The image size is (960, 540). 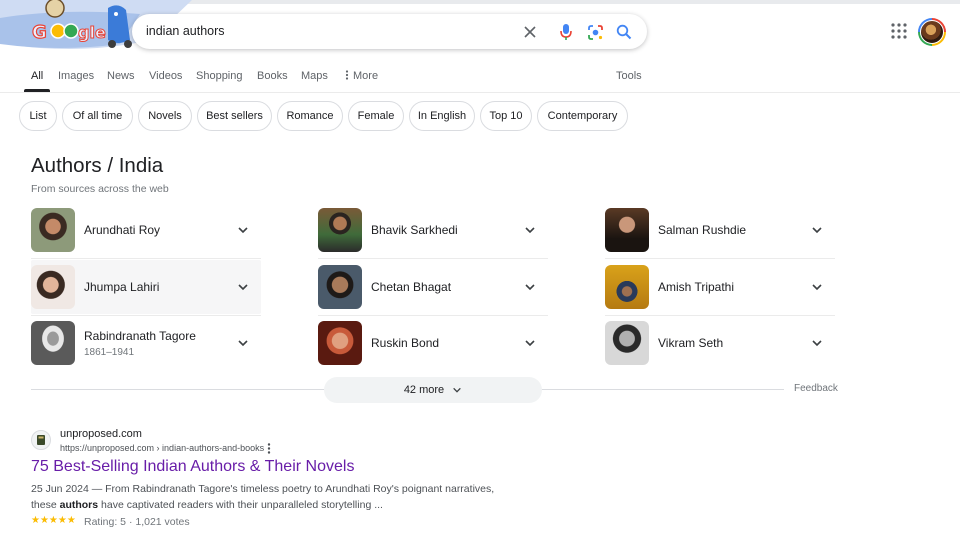 I want to click on chip-female: Female, so click(x=376, y=116).